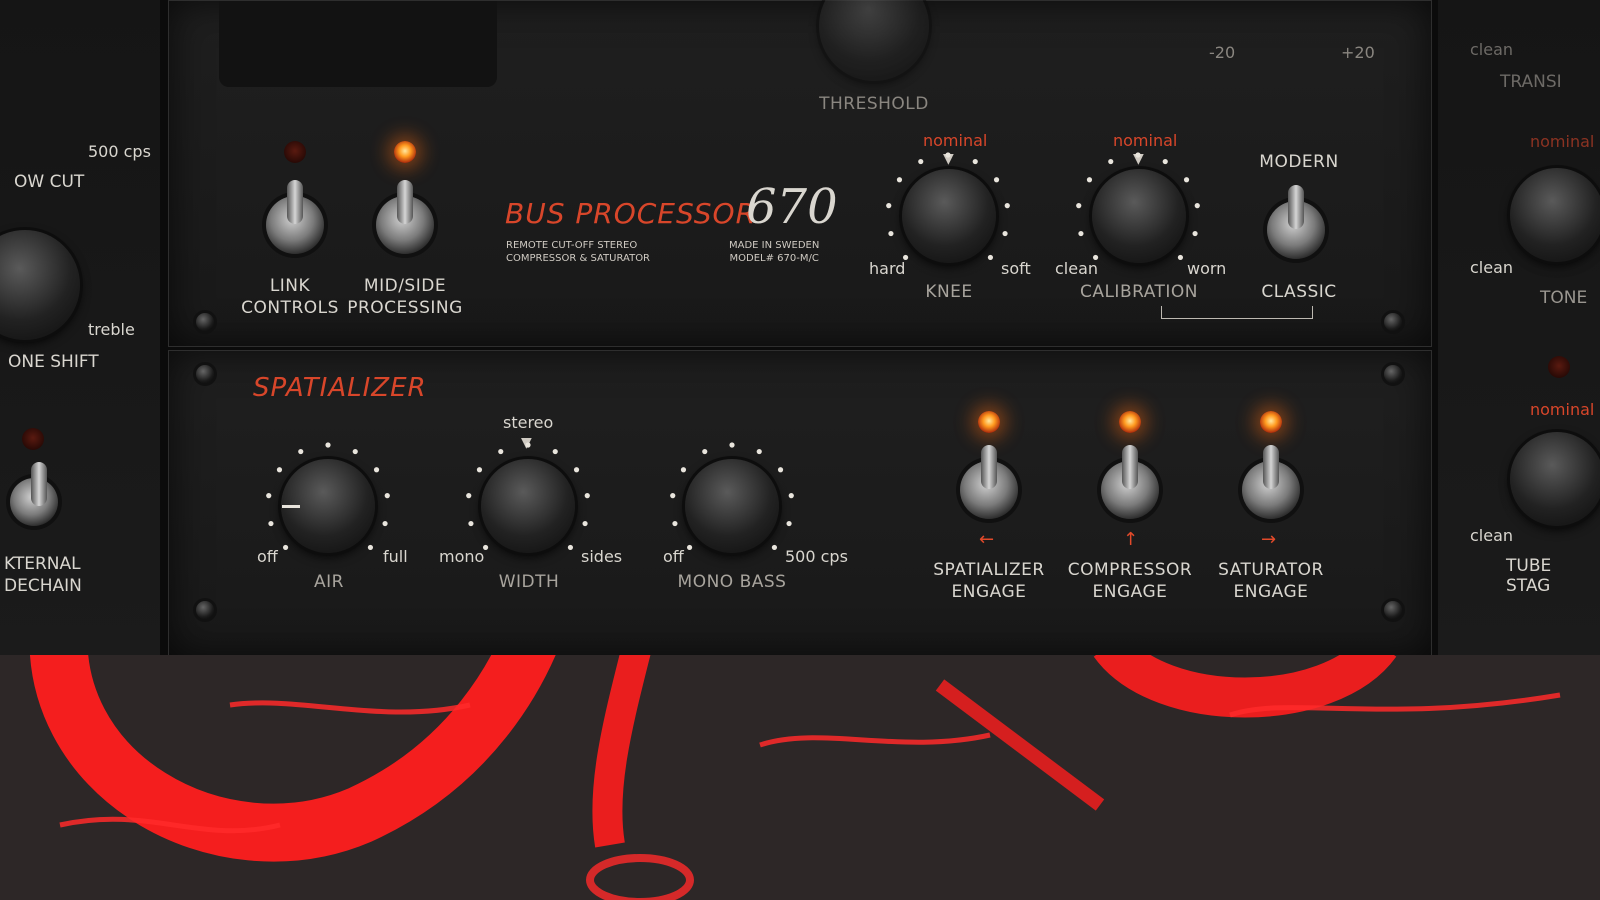 This screenshot has width=1600, height=900. What do you see at coordinates (49, 182) in the screenshot?
I see `low-cut-label: OW CUT` at bounding box center [49, 182].